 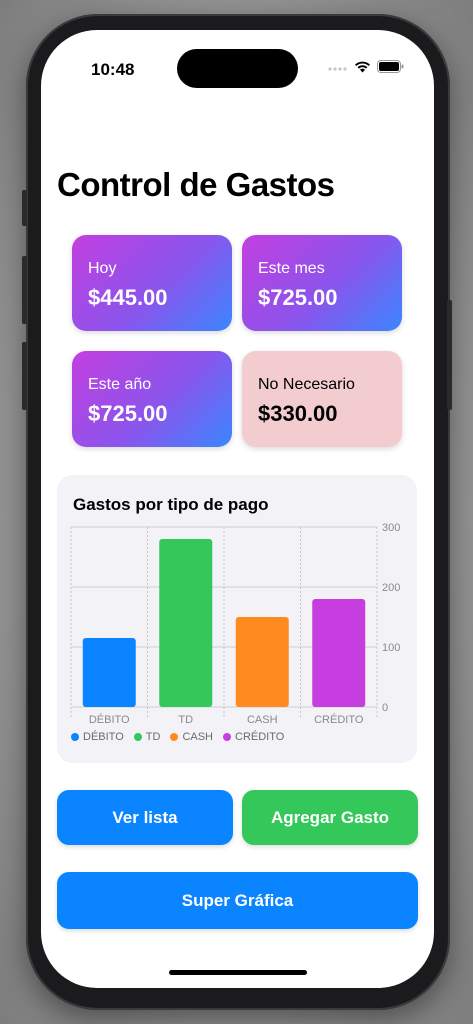 What do you see at coordinates (339, 653) in the screenshot?
I see `bar-crédito` at bounding box center [339, 653].